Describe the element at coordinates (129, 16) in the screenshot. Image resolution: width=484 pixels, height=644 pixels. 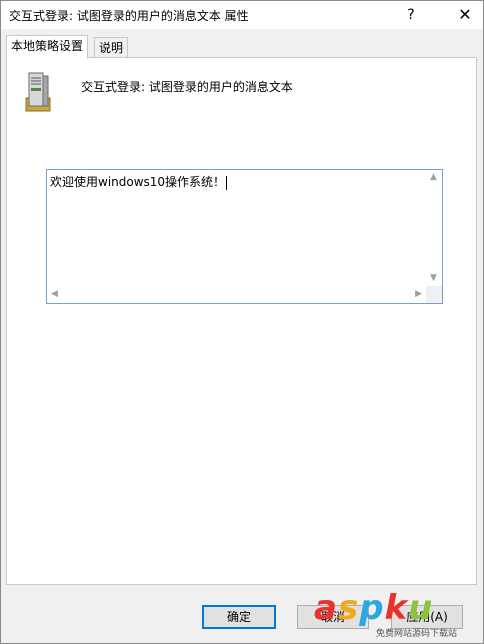
I see `window-title: 交互式登录: 试图登录的用户的消息文本 属性` at that location.